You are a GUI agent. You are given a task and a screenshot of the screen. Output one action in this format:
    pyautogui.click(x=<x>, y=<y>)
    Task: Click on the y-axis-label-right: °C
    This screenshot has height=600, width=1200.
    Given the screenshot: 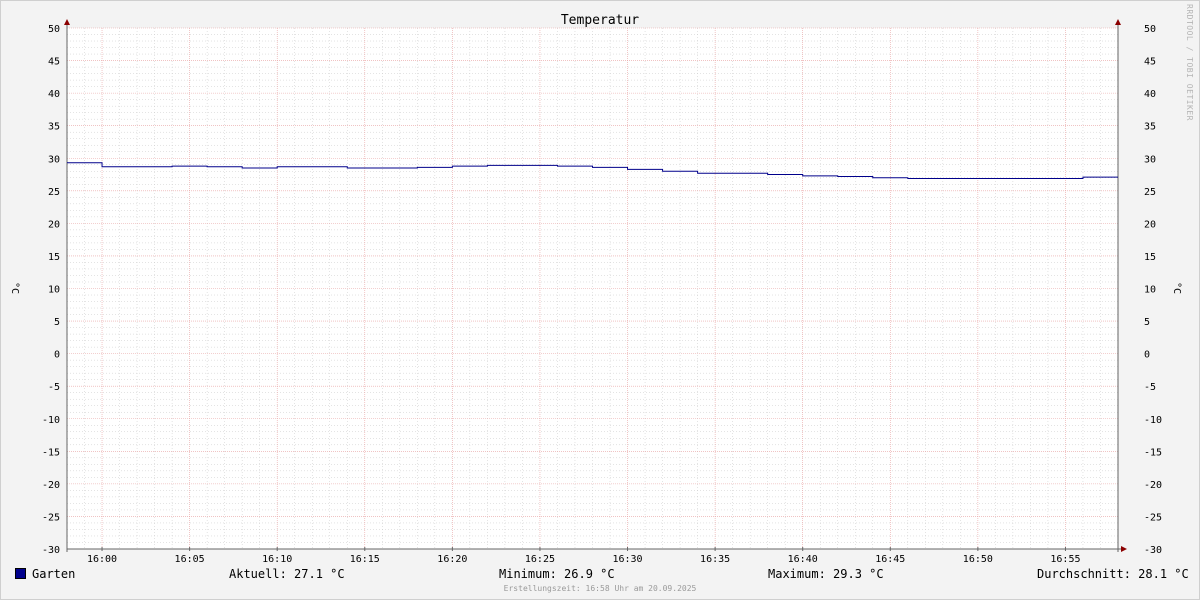 What is the action you would take?
    pyautogui.click(x=1176, y=288)
    